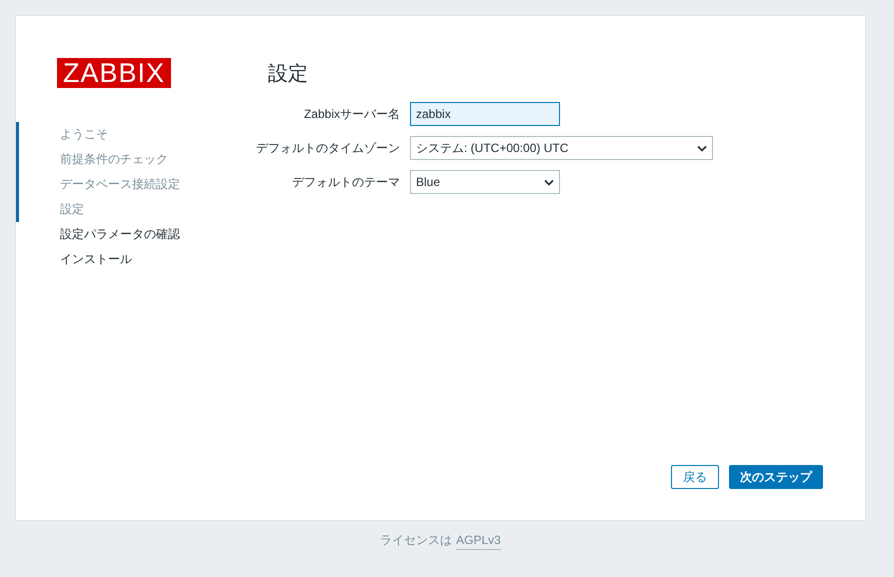 The width and height of the screenshot is (894, 577). Describe the element at coordinates (776, 477) in the screenshot. I see `next-step-button: 次のステップ` at that location.